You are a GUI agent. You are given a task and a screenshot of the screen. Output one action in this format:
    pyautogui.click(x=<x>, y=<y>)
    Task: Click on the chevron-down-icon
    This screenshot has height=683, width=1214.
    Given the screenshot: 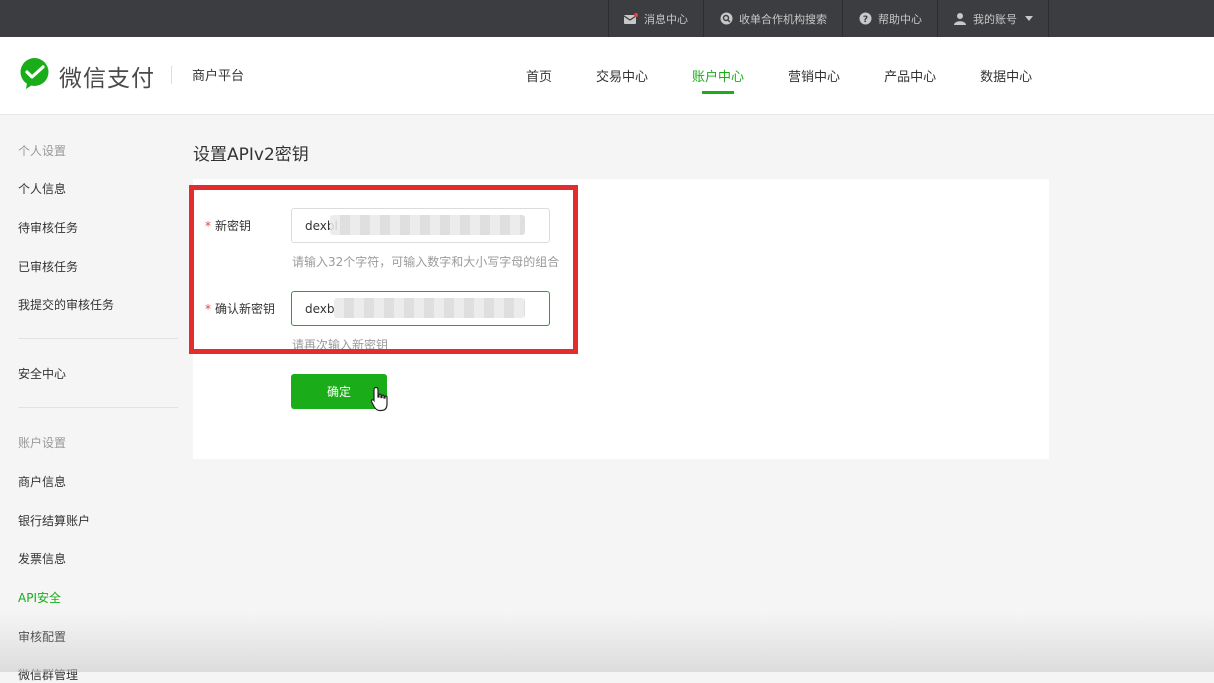 What is the action you would take?
    pyautogui.click(x=1029, y=18)
    